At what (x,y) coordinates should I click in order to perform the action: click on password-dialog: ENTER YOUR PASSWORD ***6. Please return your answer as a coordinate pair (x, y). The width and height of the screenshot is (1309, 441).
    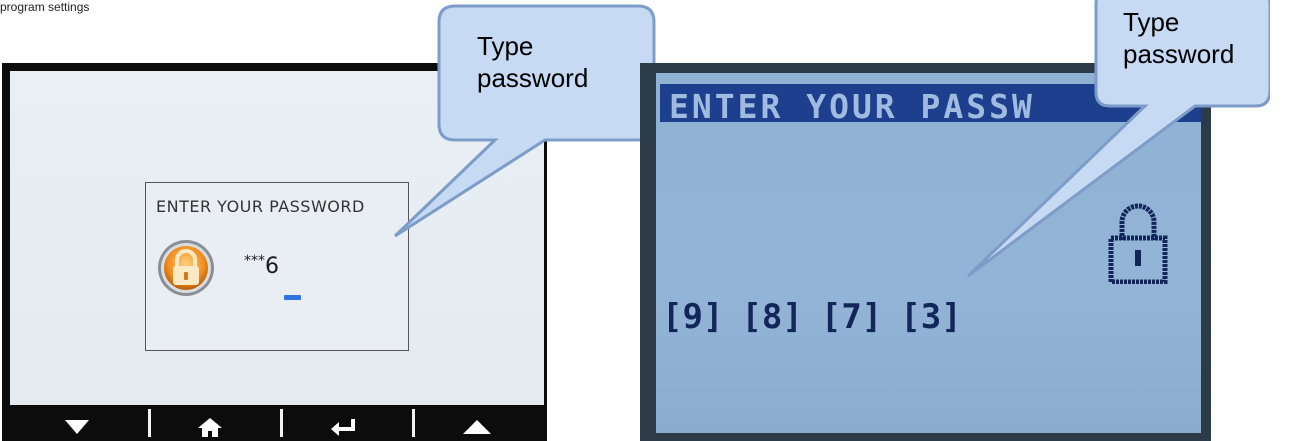
    Looking at the image, I should click on (277, 266).